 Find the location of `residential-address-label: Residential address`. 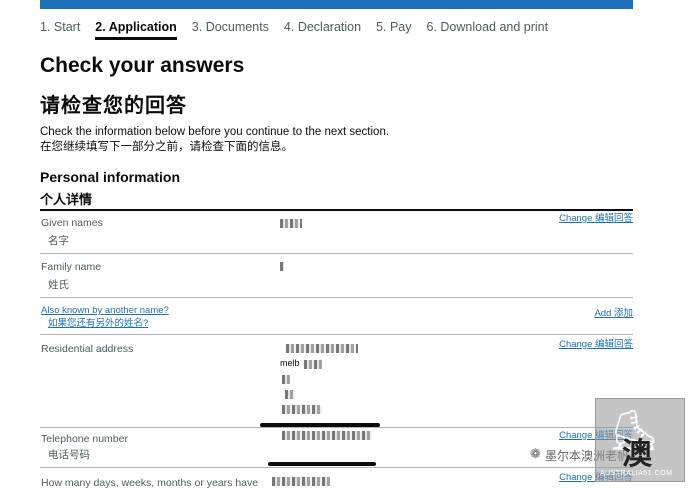

residential-address-label: Residential address is located at coordinates (87, 349).